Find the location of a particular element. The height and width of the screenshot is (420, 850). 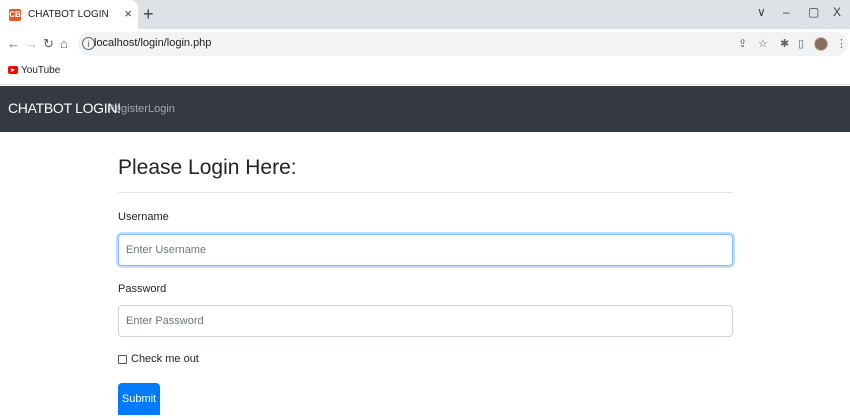

password-label: Password is located at coordinates (142, 289).